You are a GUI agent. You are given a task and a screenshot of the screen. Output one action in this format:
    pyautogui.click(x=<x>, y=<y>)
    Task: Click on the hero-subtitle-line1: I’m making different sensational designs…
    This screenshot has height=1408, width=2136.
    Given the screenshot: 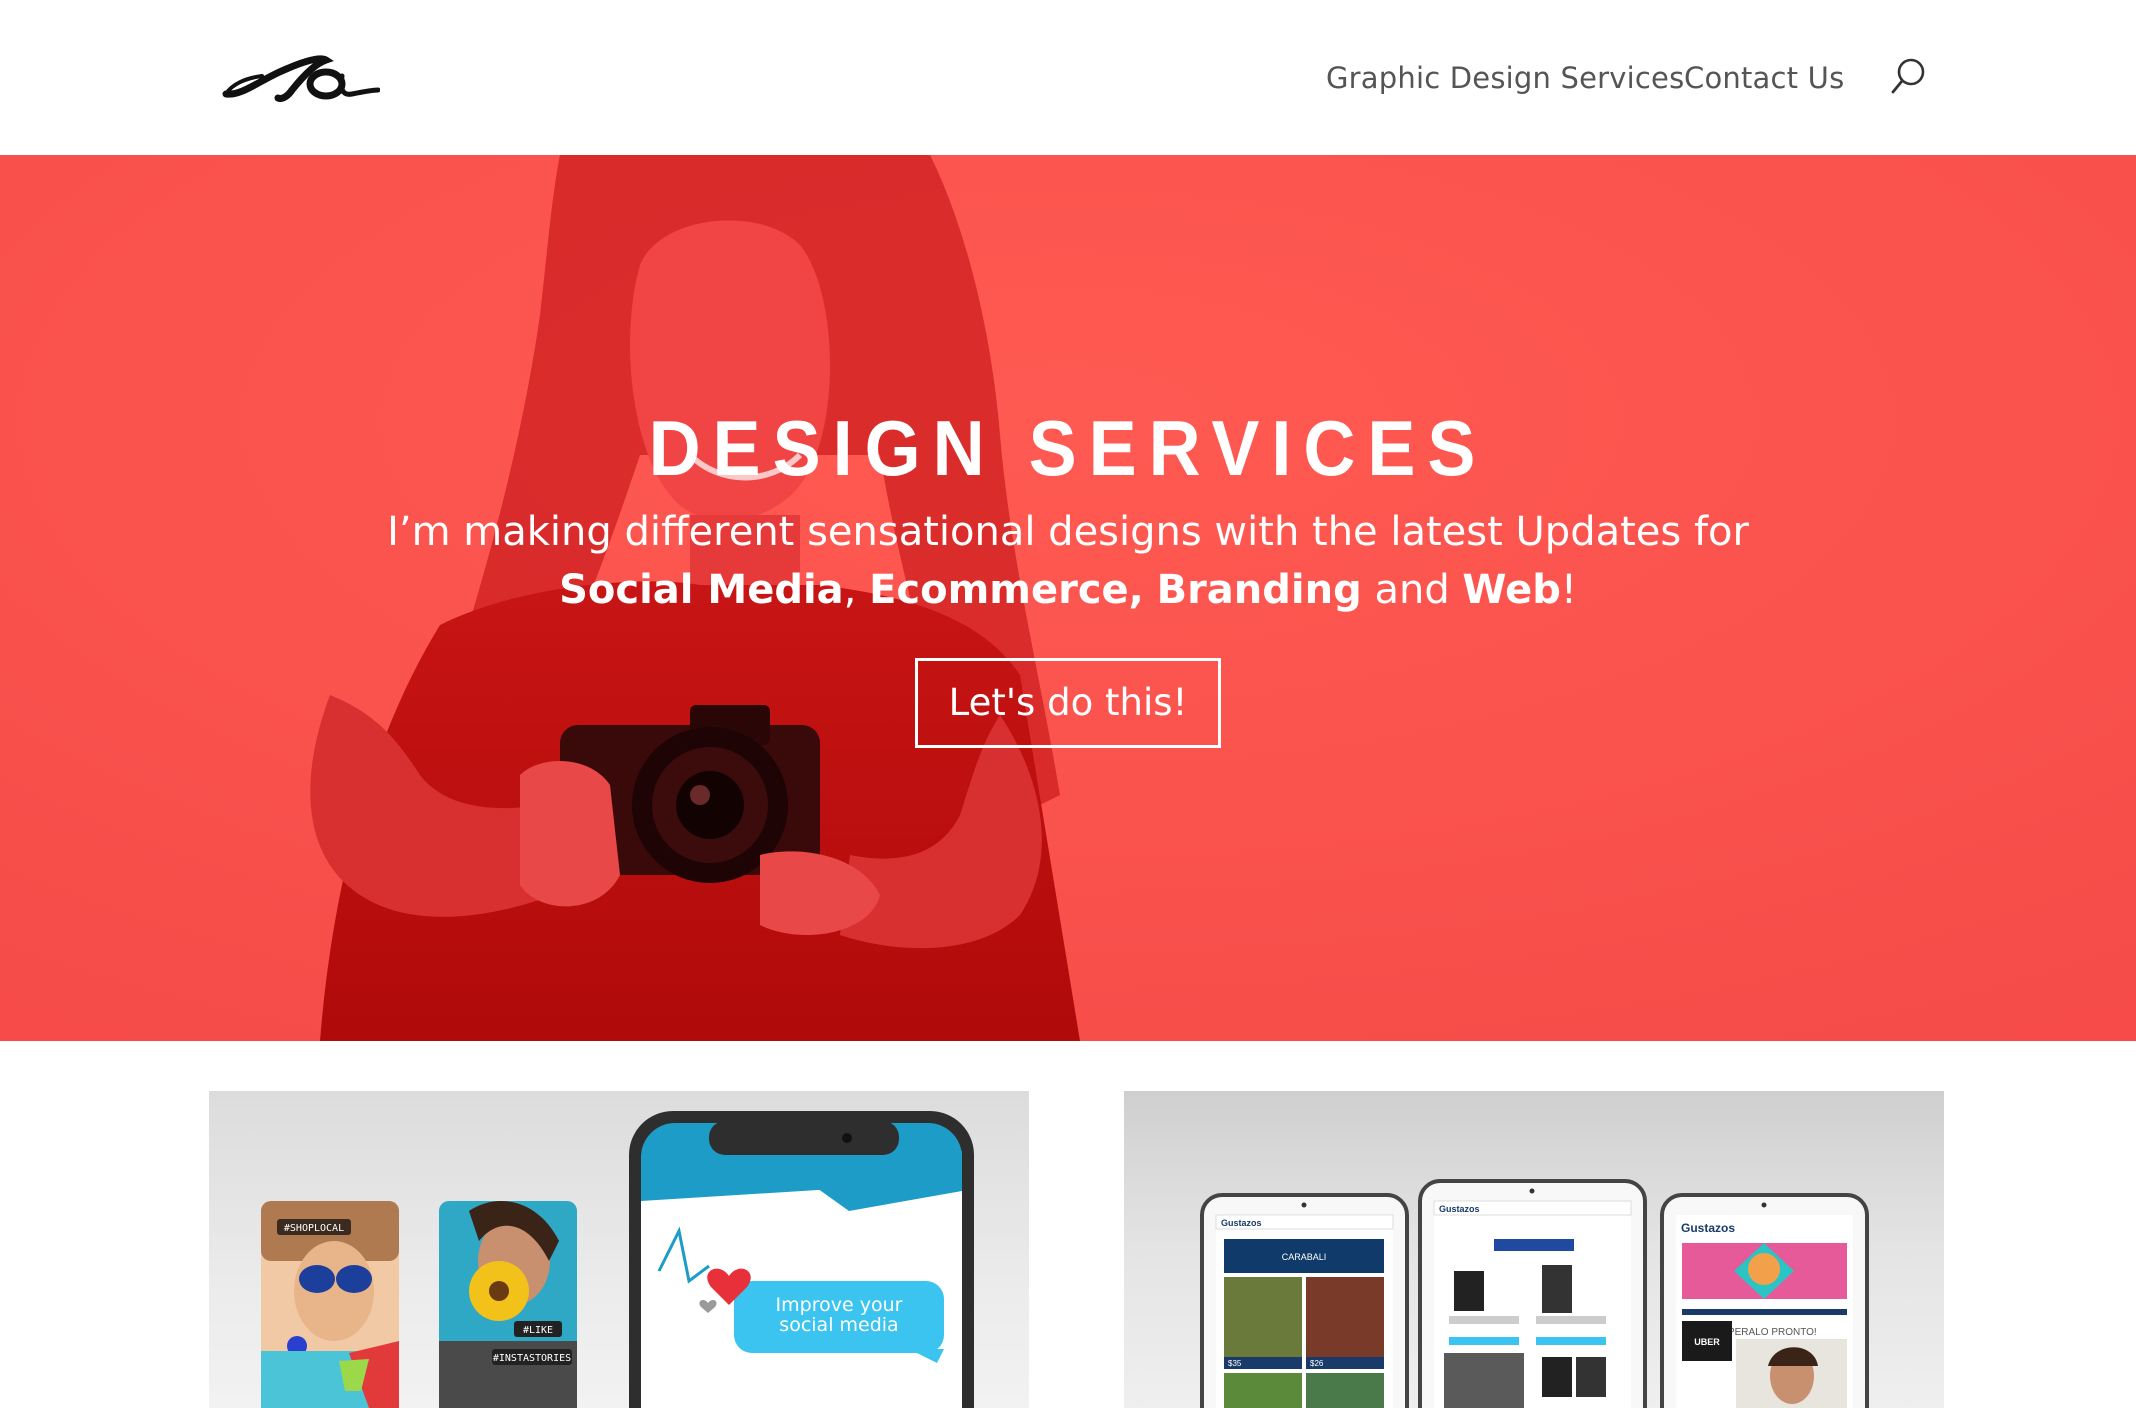 What is the action you would take?
    pyautogui.click(x=1068, y=532)
    